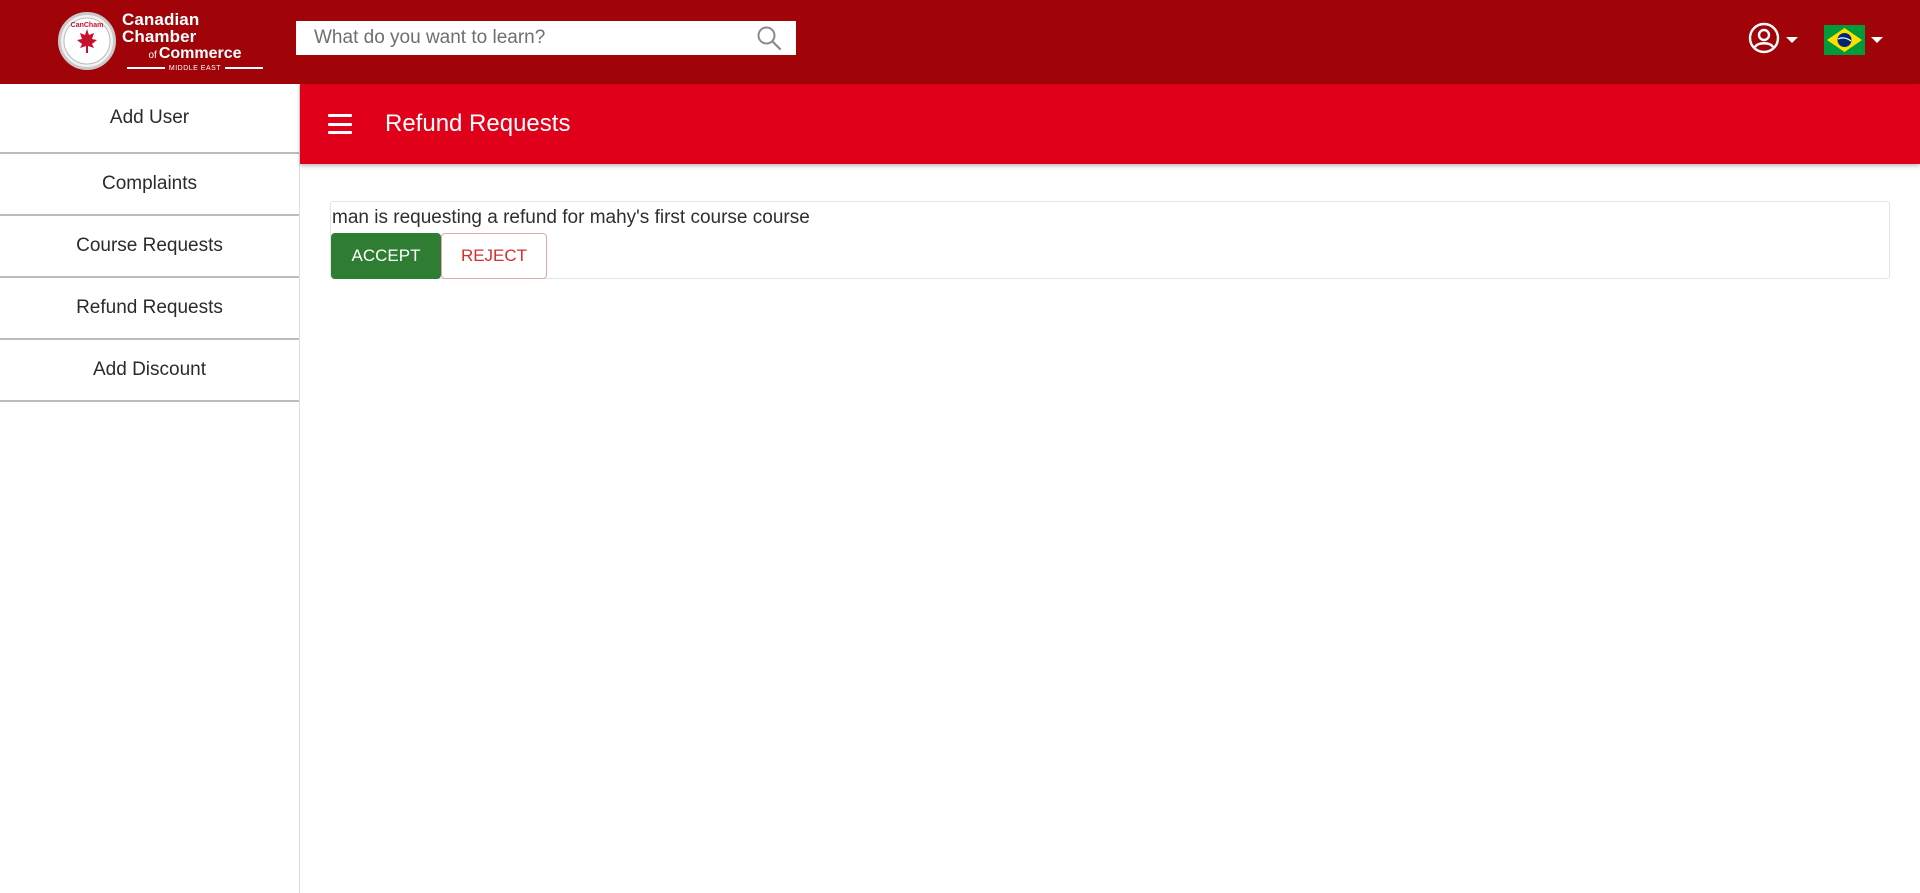  What do you see at coordinates (525, 38) in the screenshot?
I see `search-input` at bounding box center [525, 38].